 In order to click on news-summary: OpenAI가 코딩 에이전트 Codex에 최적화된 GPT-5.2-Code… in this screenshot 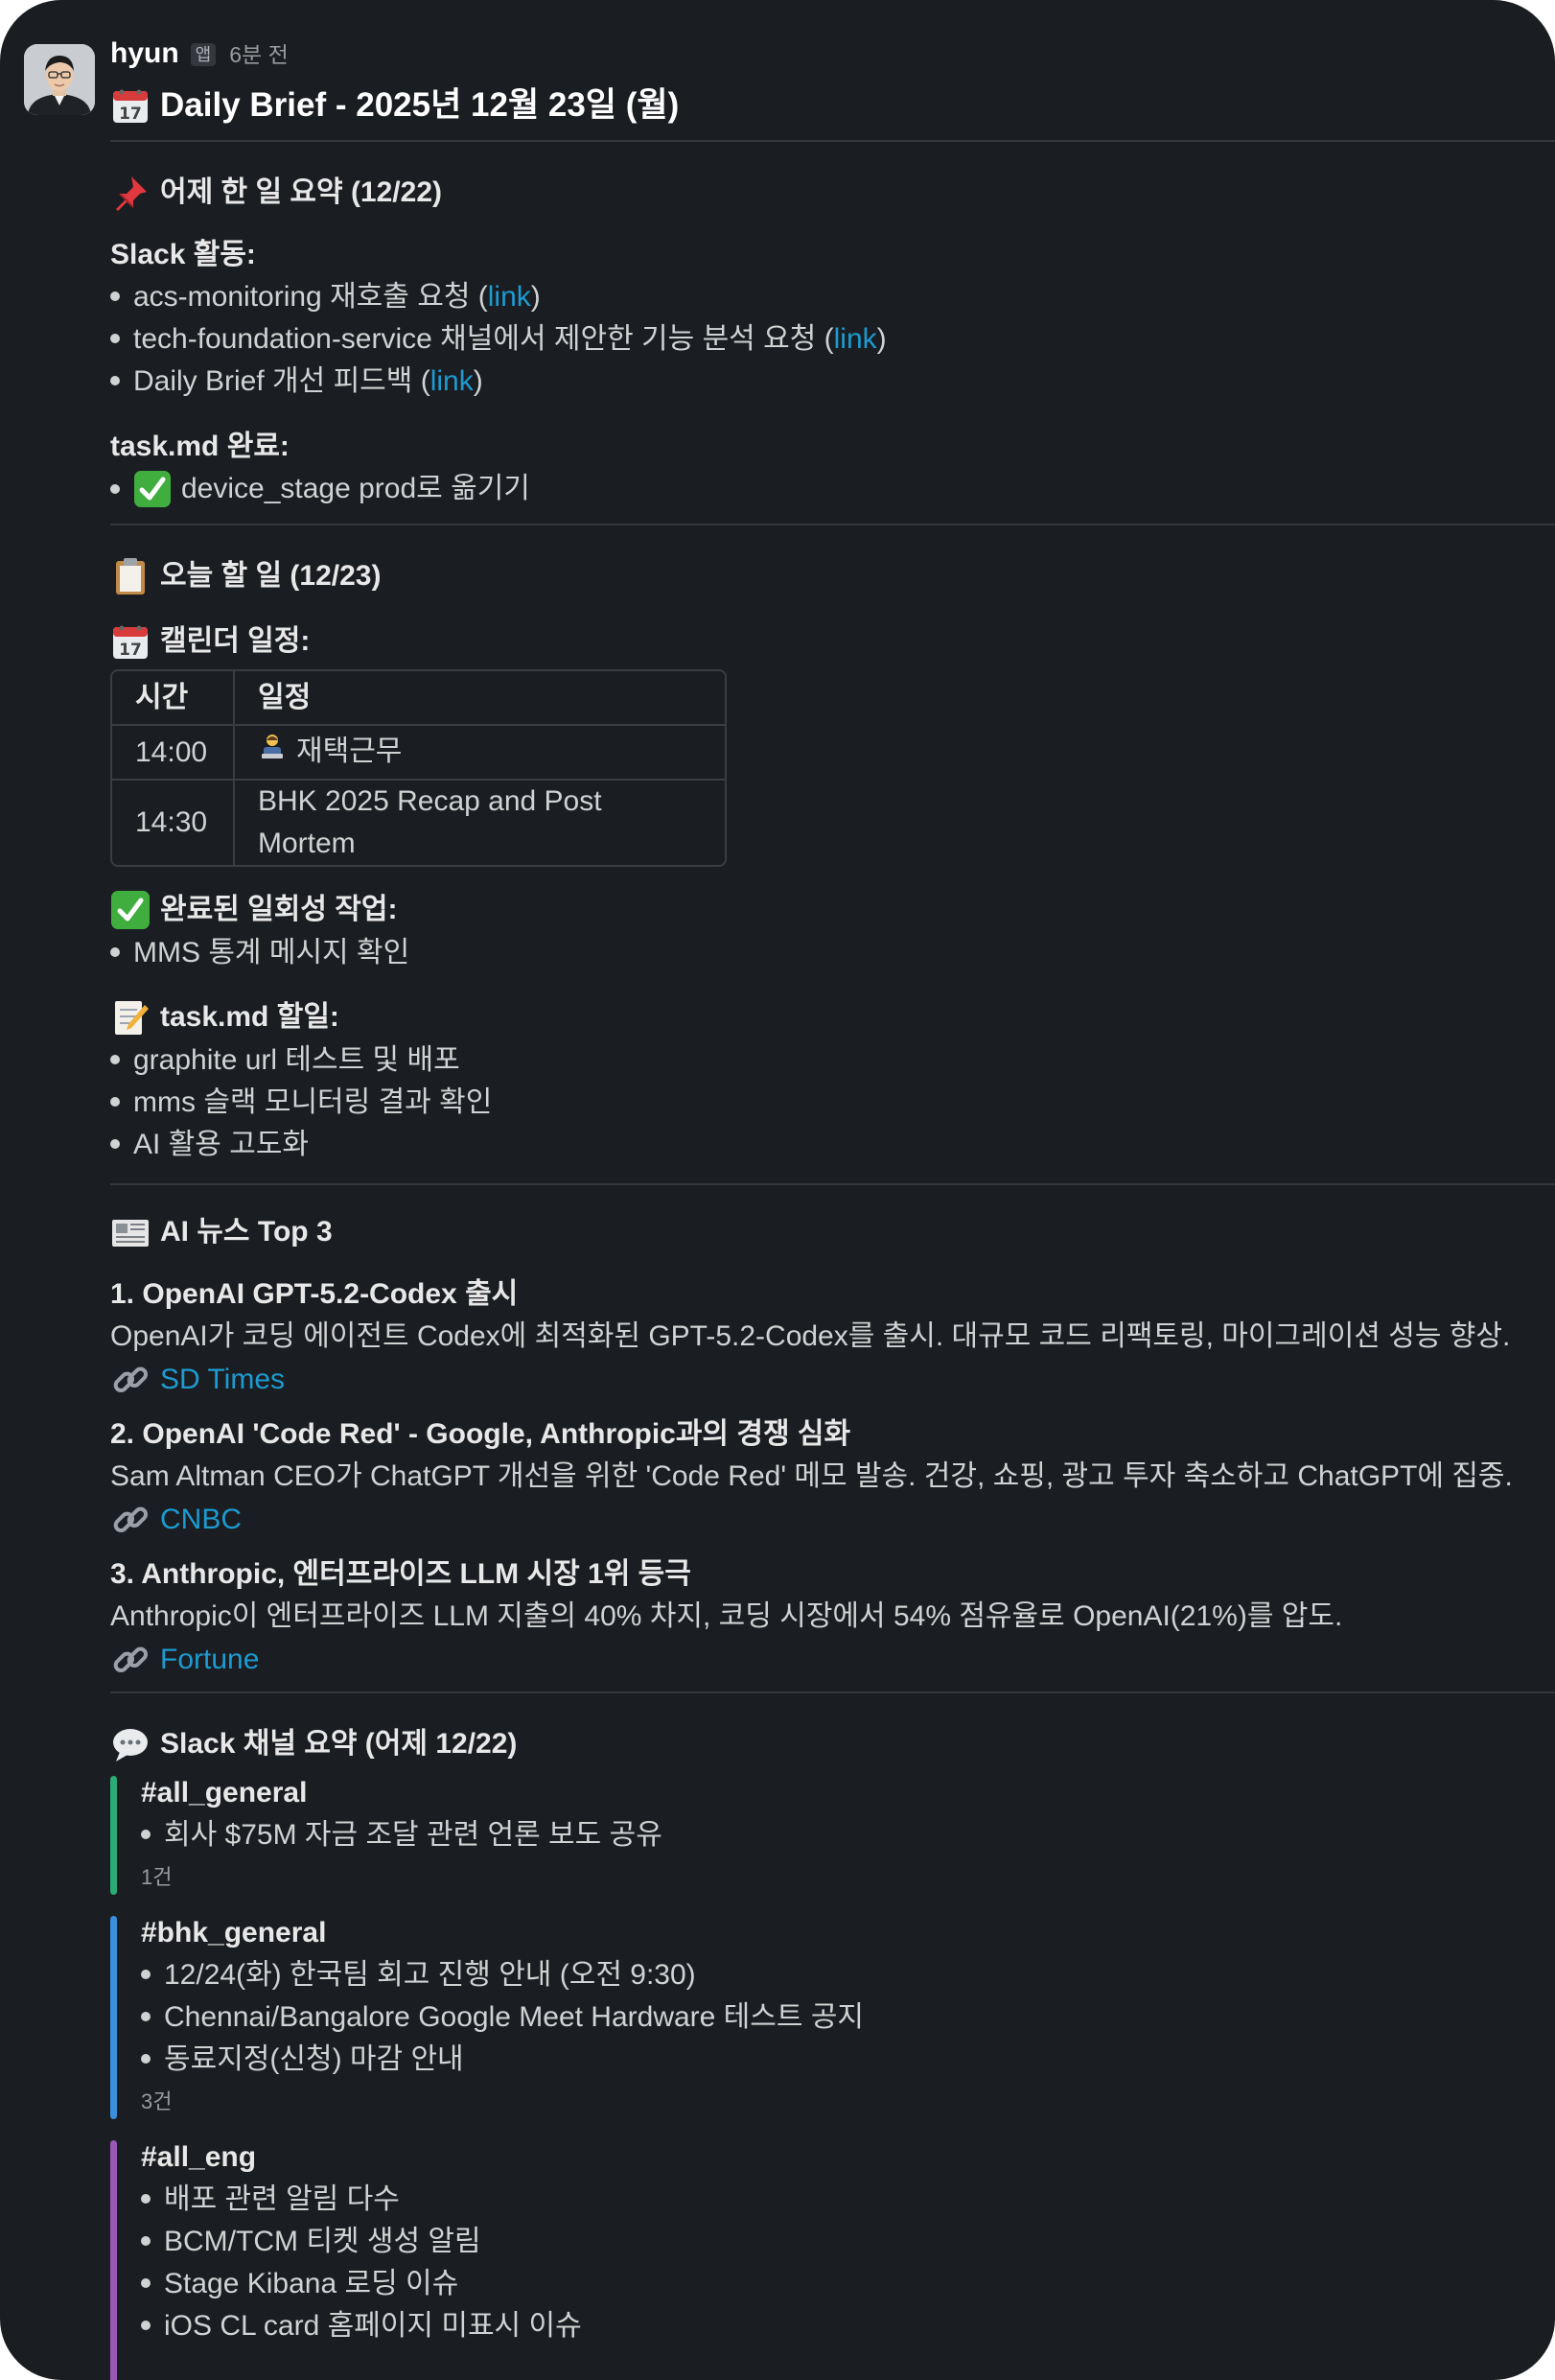, I will do `click(810, 1336)`.